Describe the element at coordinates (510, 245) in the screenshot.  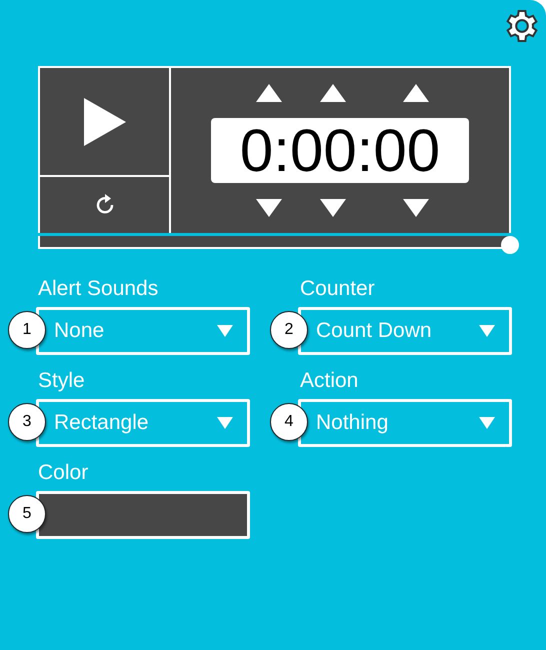
I see `slider-thumb` at that location.